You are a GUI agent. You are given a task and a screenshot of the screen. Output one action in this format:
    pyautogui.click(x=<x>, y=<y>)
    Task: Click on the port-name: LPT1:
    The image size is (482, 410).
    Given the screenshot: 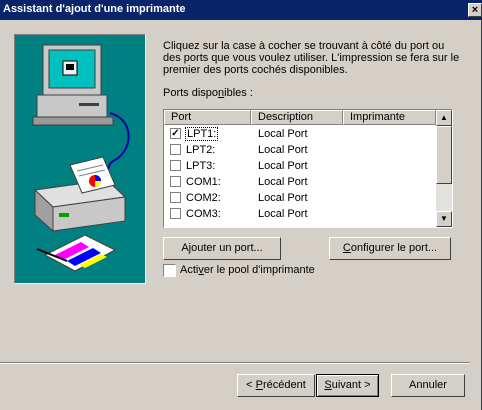 What is the action you would take?
    pyautogui.click(x=202, y=134)
    